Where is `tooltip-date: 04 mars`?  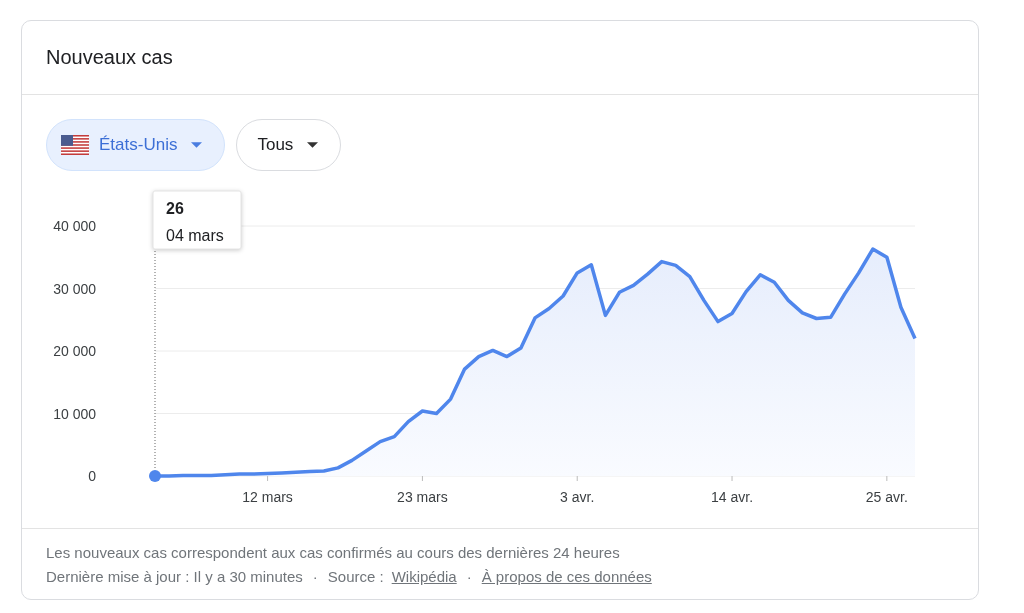 tooltip-date: 04 mars is located at coordinates (195, 235).